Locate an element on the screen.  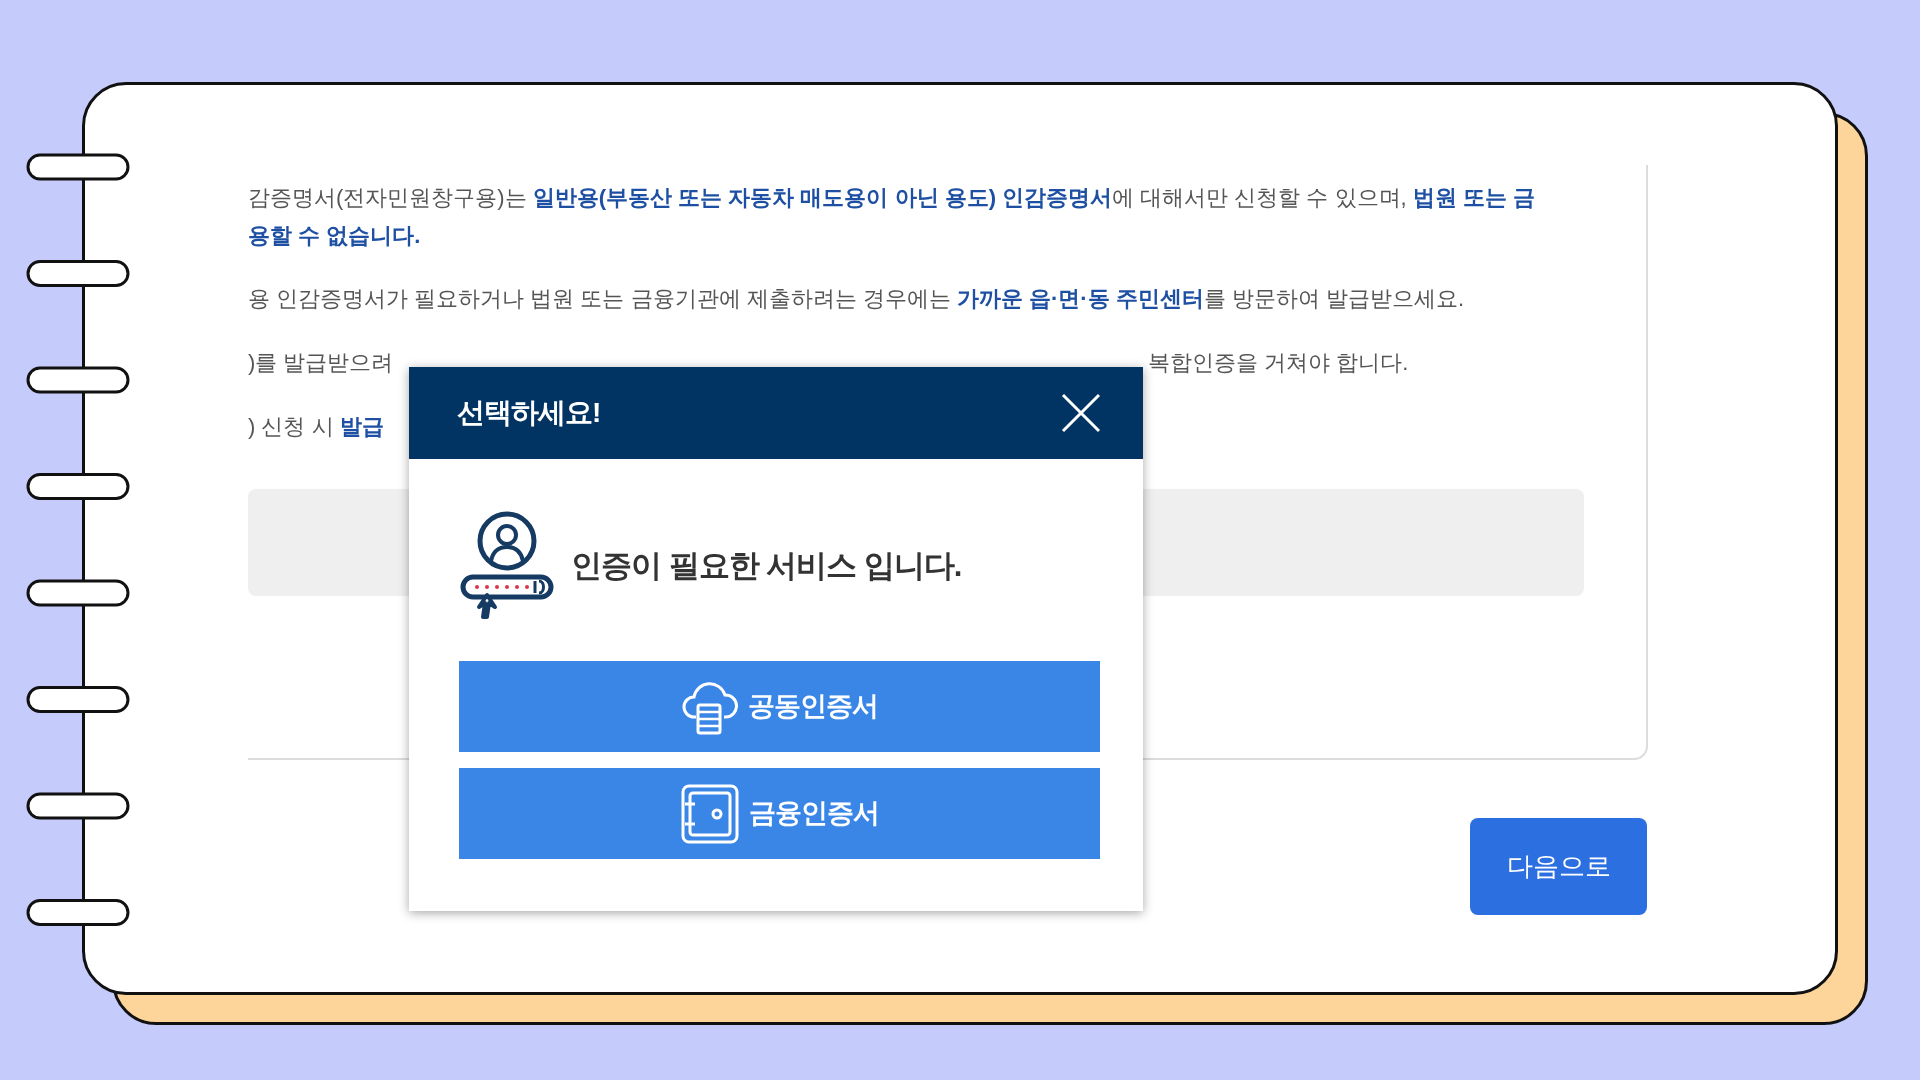
notice-text: )를 발급받으려 is located at coordinates (321, 363).